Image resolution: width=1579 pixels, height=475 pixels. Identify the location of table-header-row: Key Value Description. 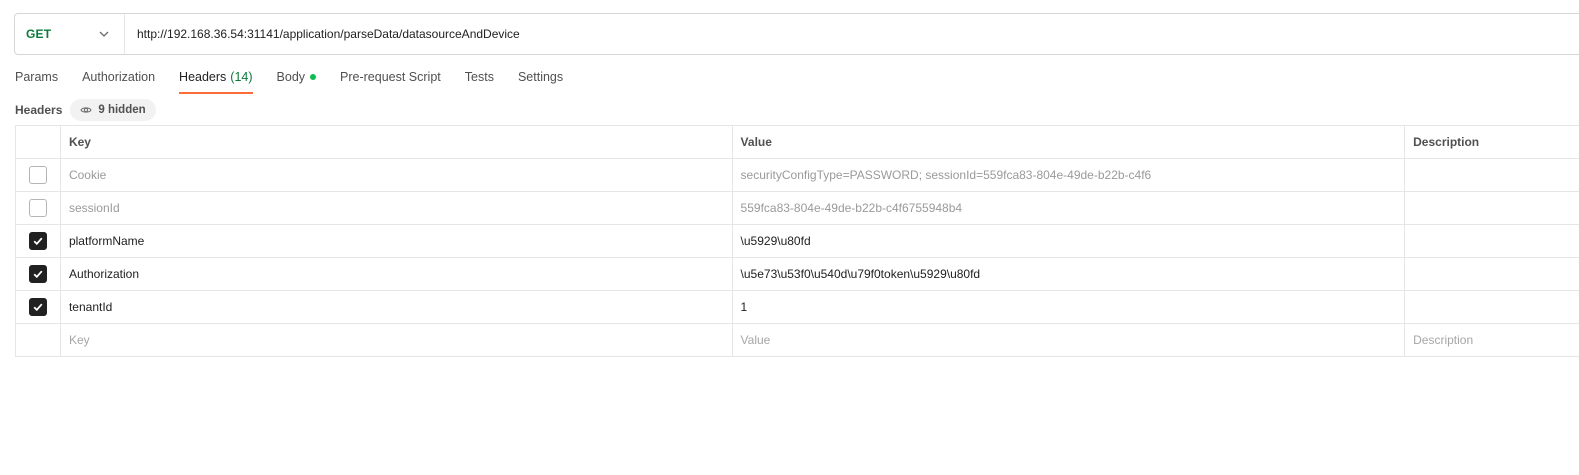
(797, 142).